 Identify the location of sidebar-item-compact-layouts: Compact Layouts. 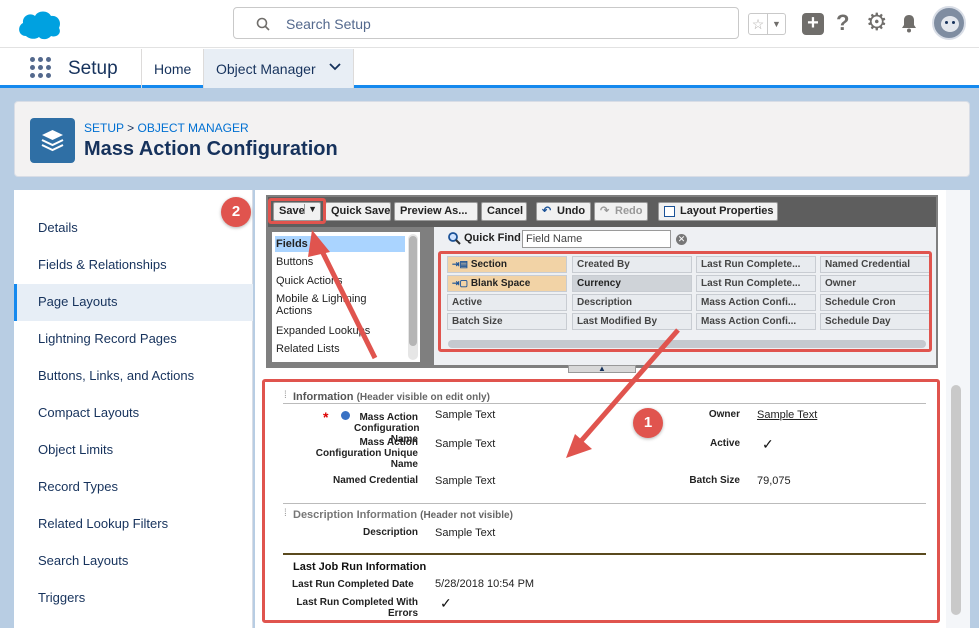
(133, 413).